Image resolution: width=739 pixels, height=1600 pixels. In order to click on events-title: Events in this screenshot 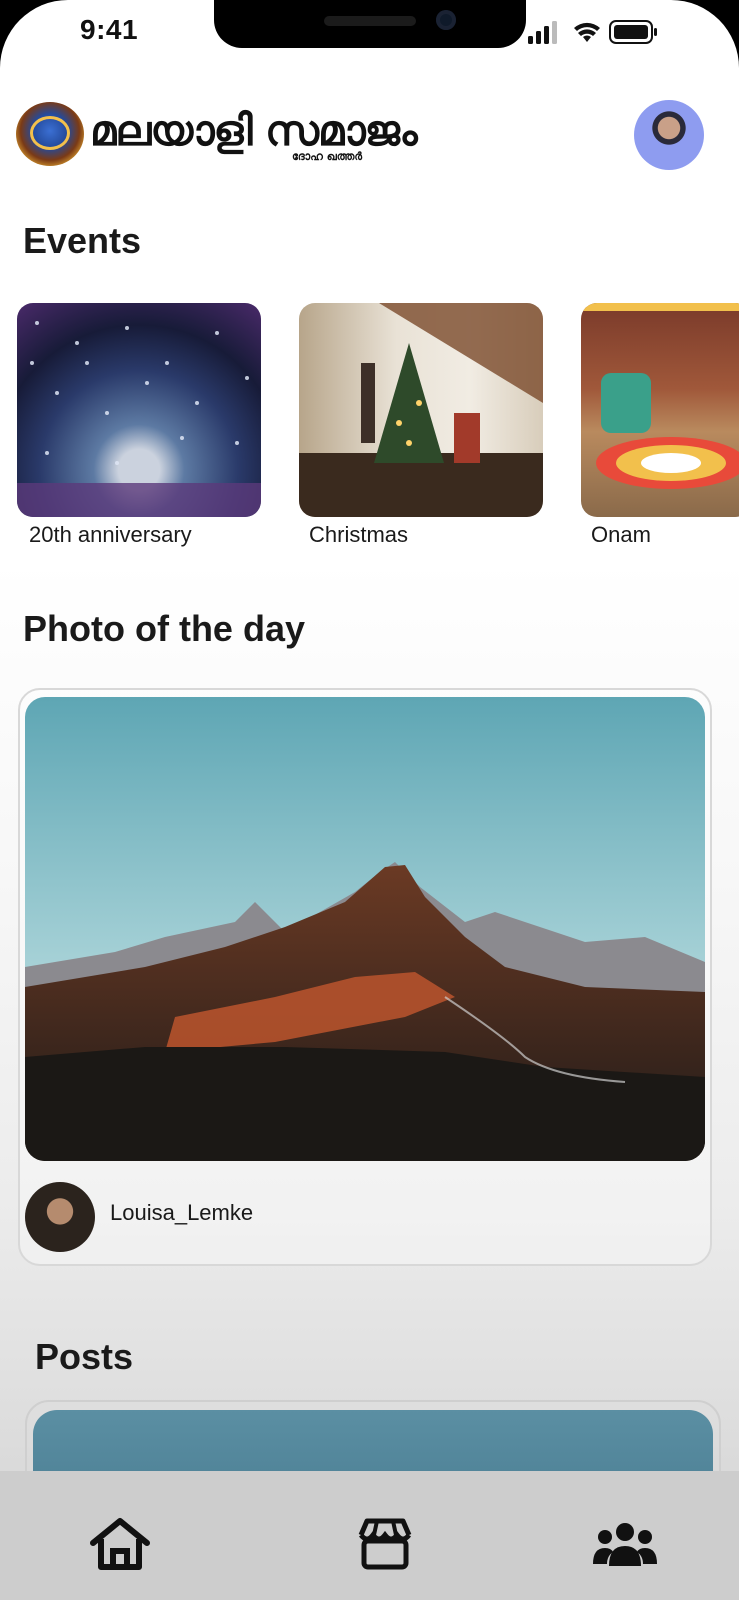, I will do `click(82, 240)`.